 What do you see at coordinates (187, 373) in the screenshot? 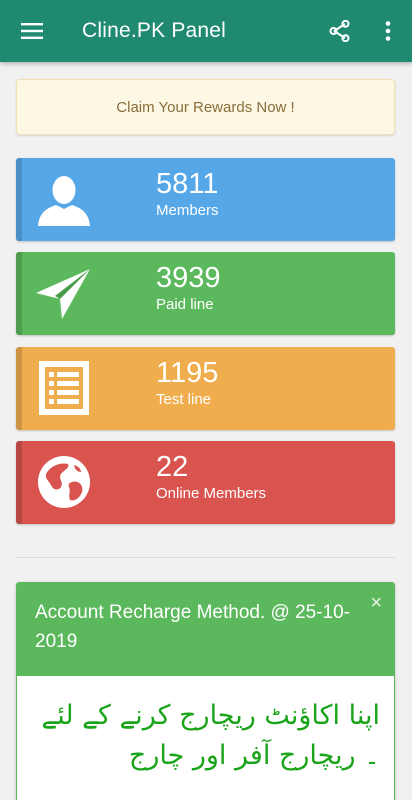
I see `test-line-count: 1195` at bounding box center [187, 373].